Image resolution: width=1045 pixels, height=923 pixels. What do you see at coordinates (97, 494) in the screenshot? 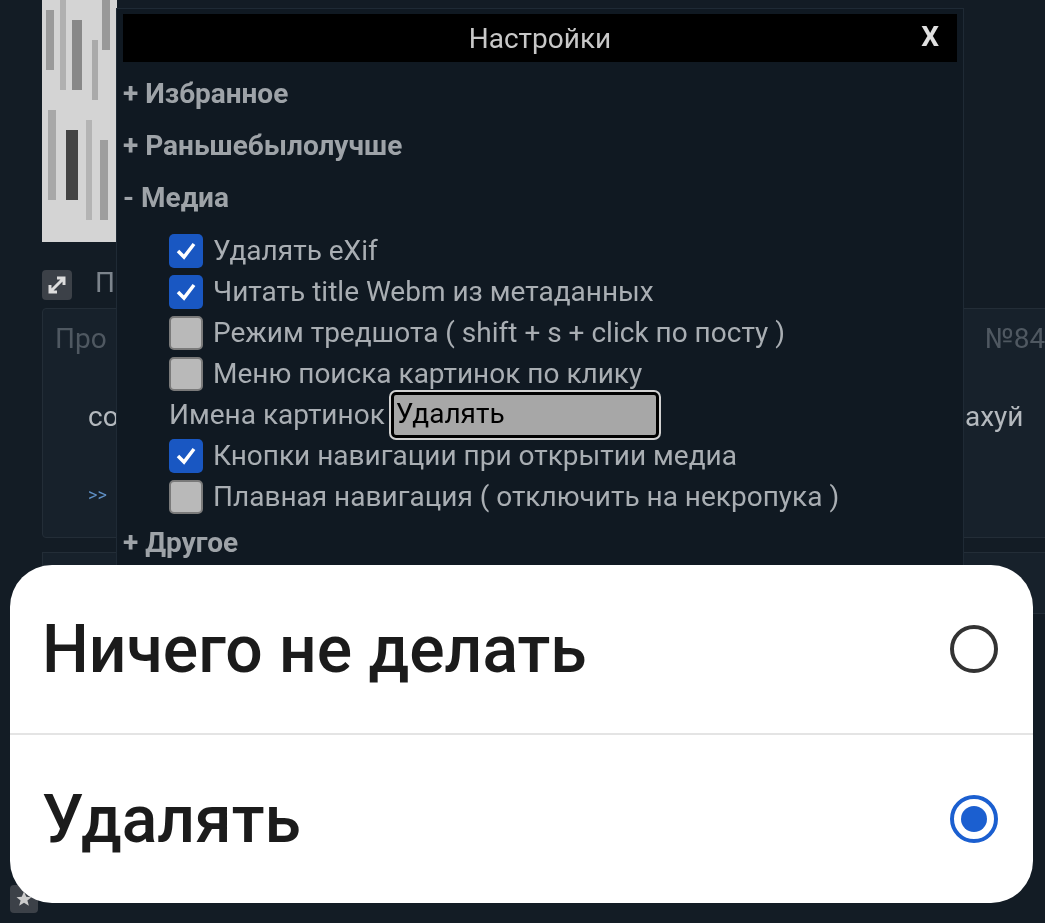
I see `reply-link: >>` at bounding box center [97, 494].